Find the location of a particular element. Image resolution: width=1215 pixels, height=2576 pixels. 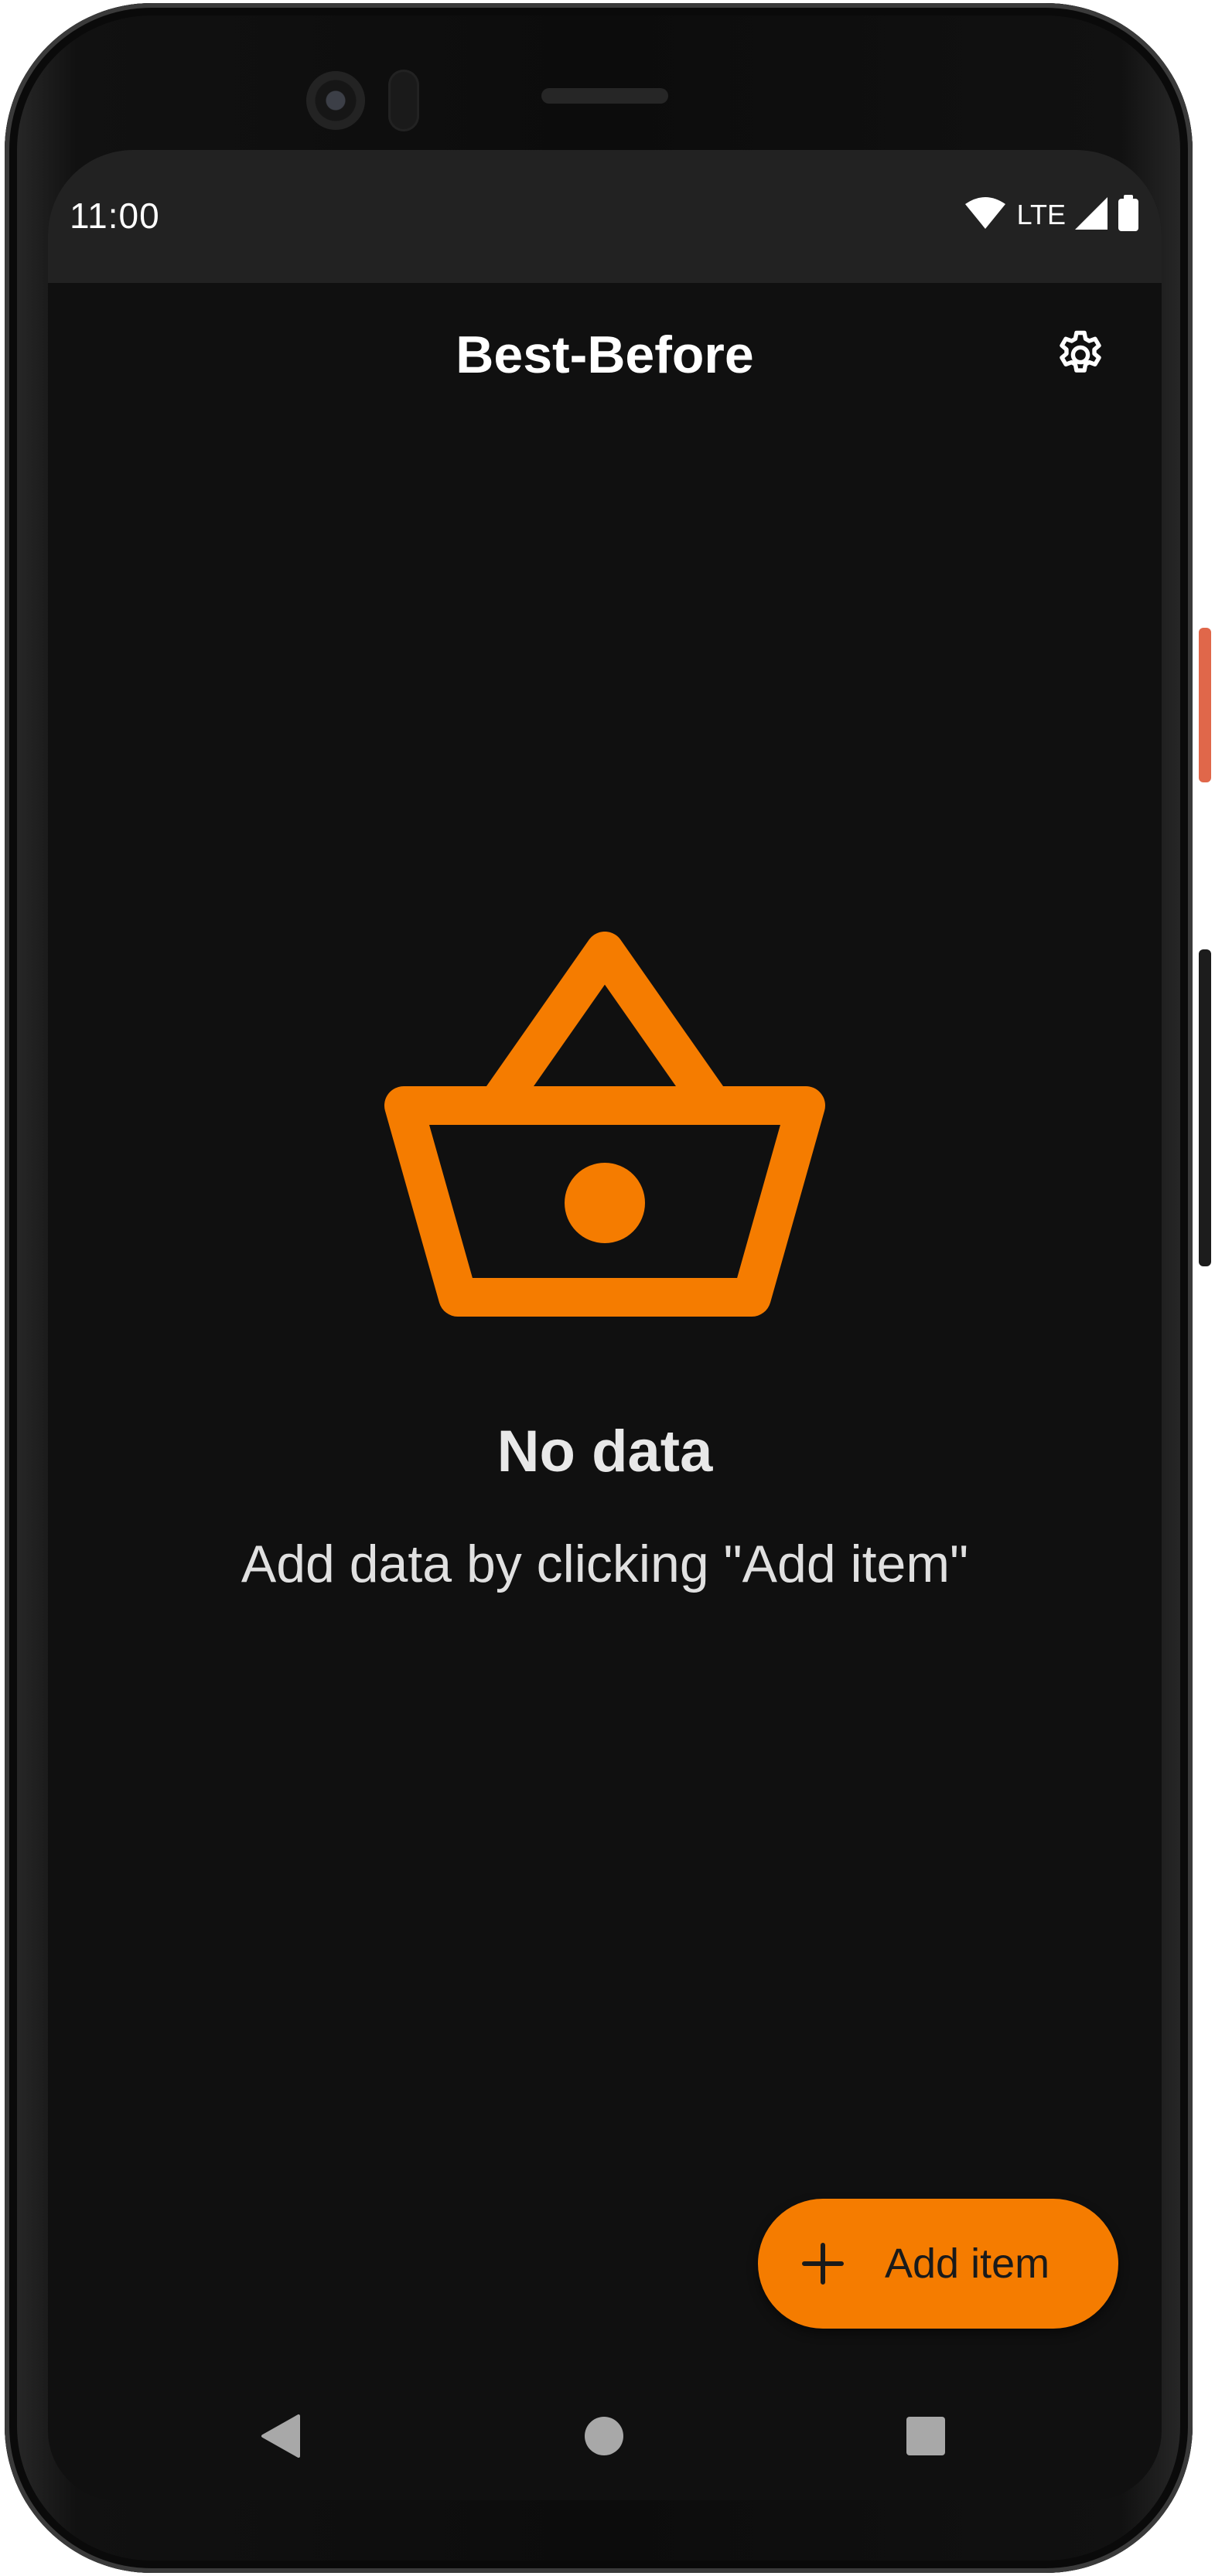

add-item-button: Add item is located at coordinates (938, 2264).